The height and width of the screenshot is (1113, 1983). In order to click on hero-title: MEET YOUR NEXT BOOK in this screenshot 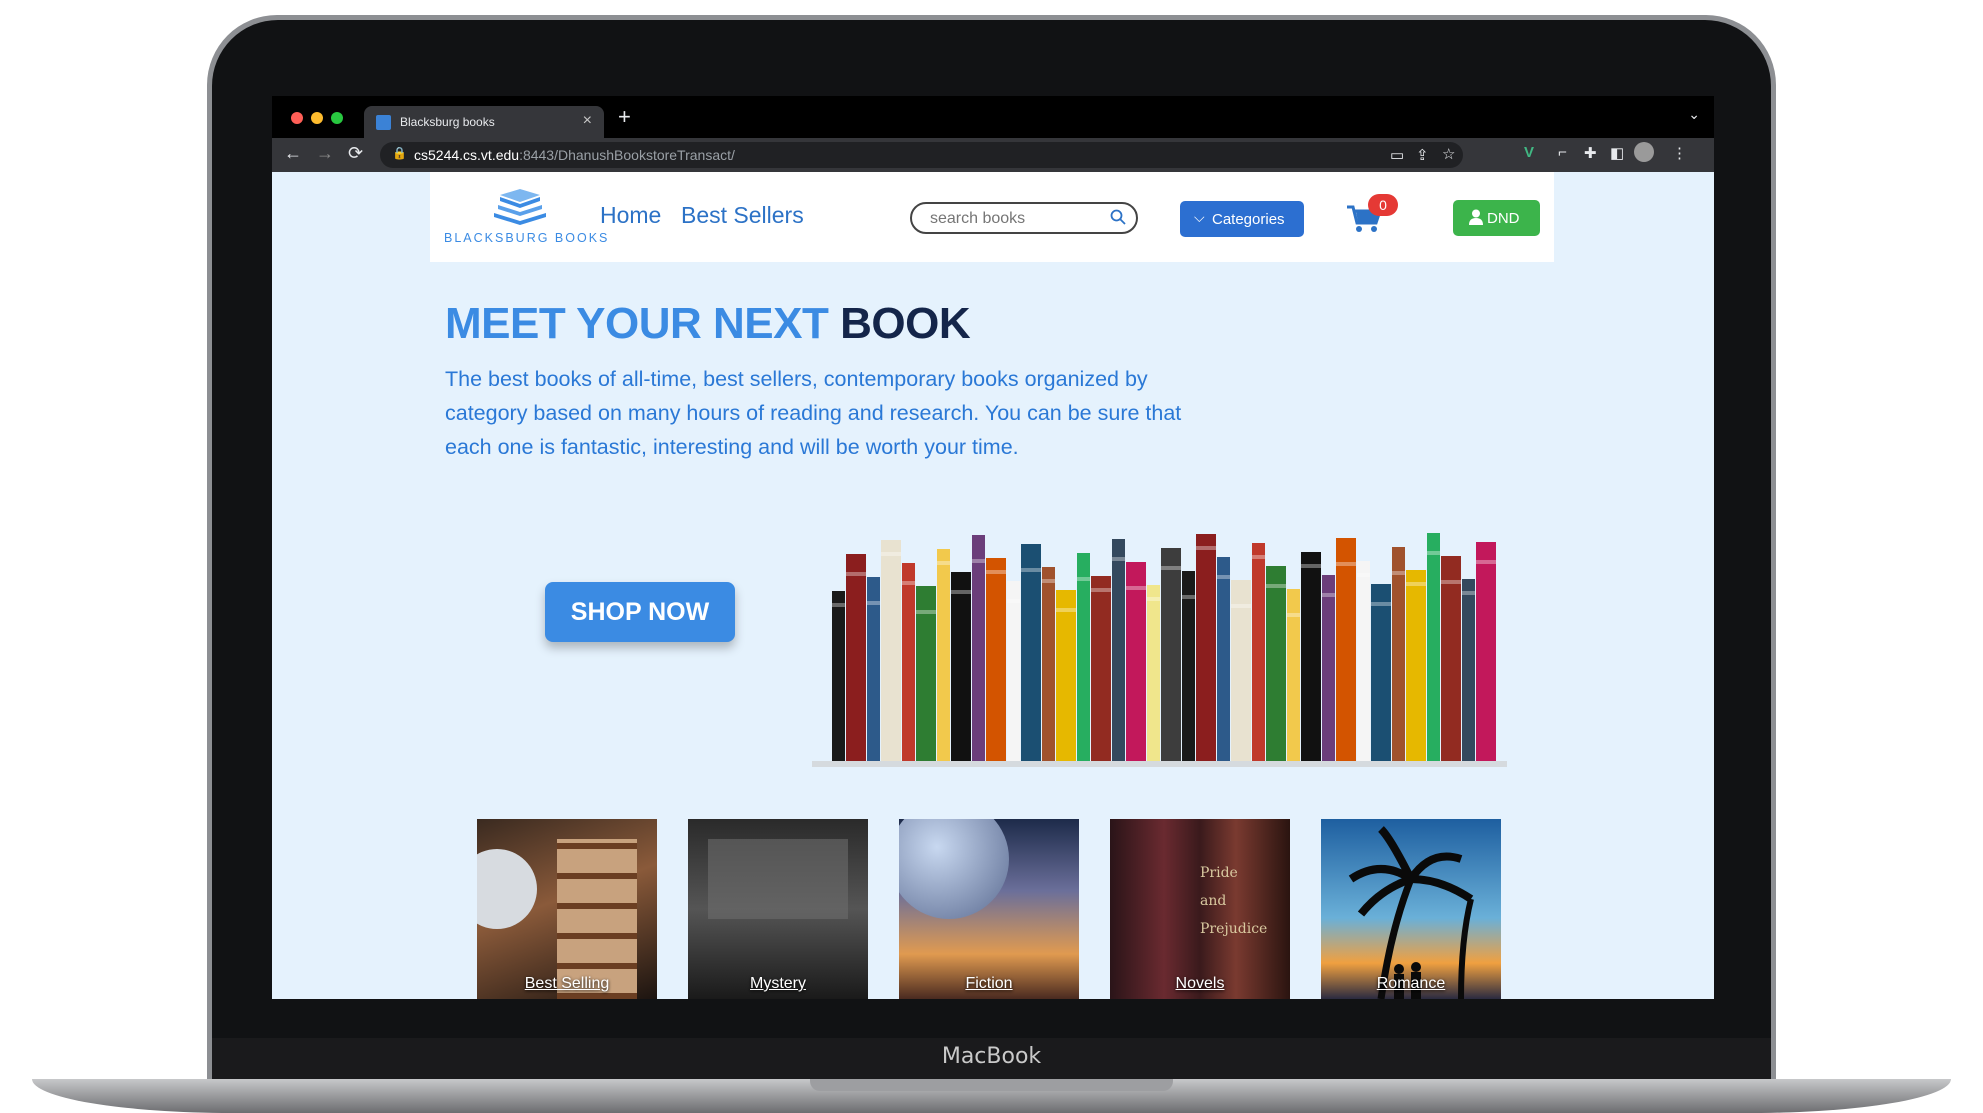, I will do `click(708, 324)`.